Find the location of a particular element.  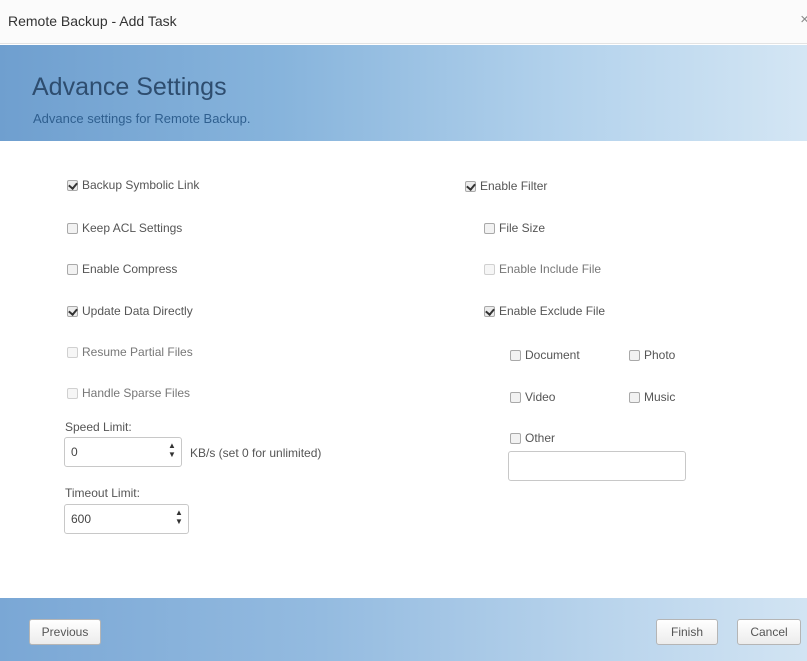

option-label: Enable Filter is located at coordinates (514, 186).